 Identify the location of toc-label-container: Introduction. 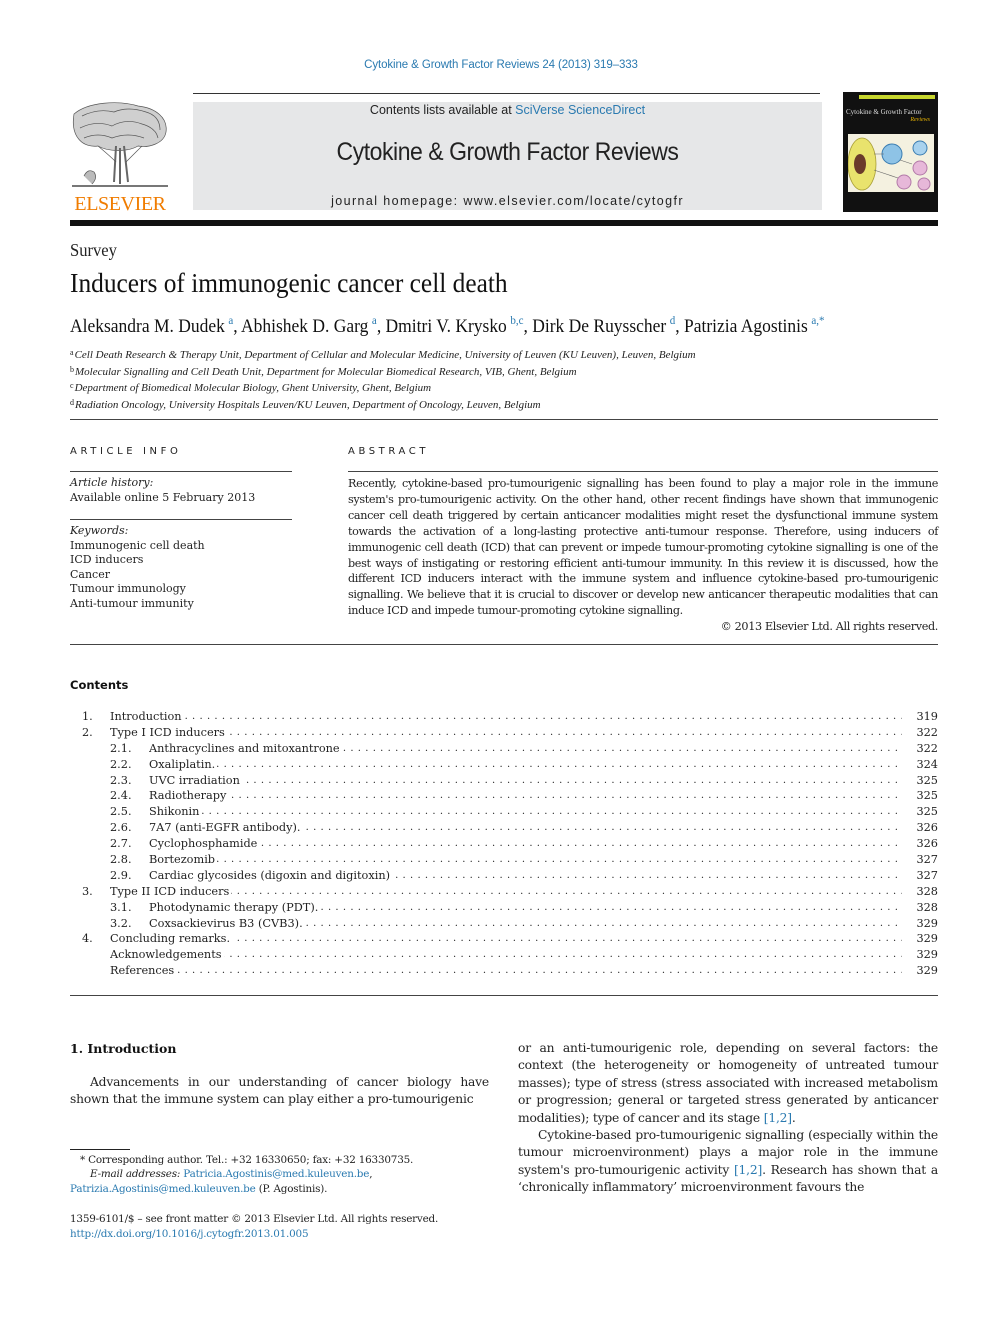
(506, 717).